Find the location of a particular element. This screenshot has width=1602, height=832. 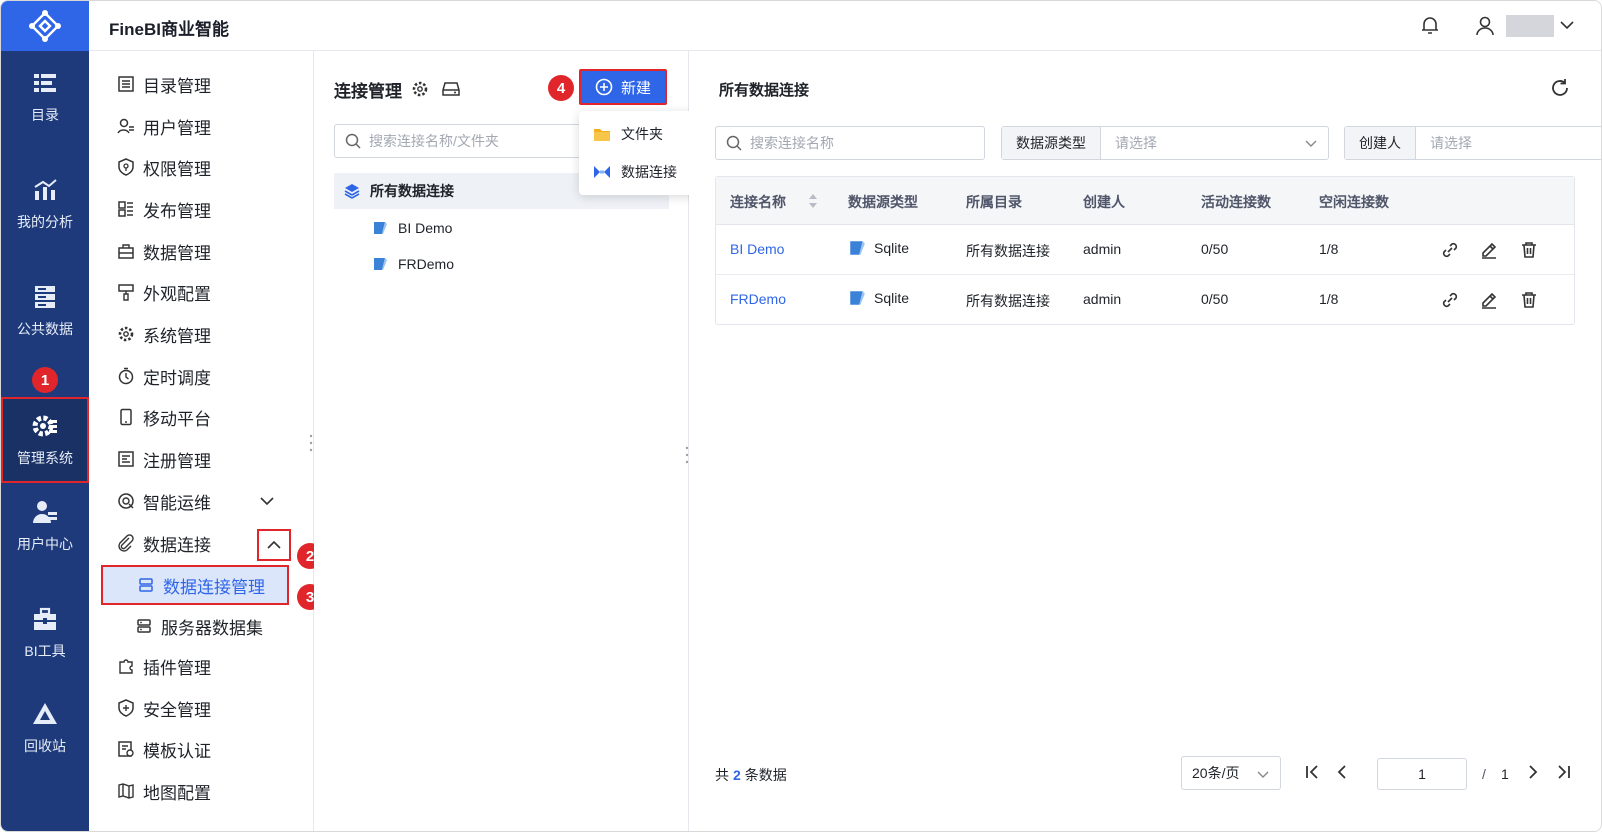

bi-tools-icon is located at coordinates (45, 618).